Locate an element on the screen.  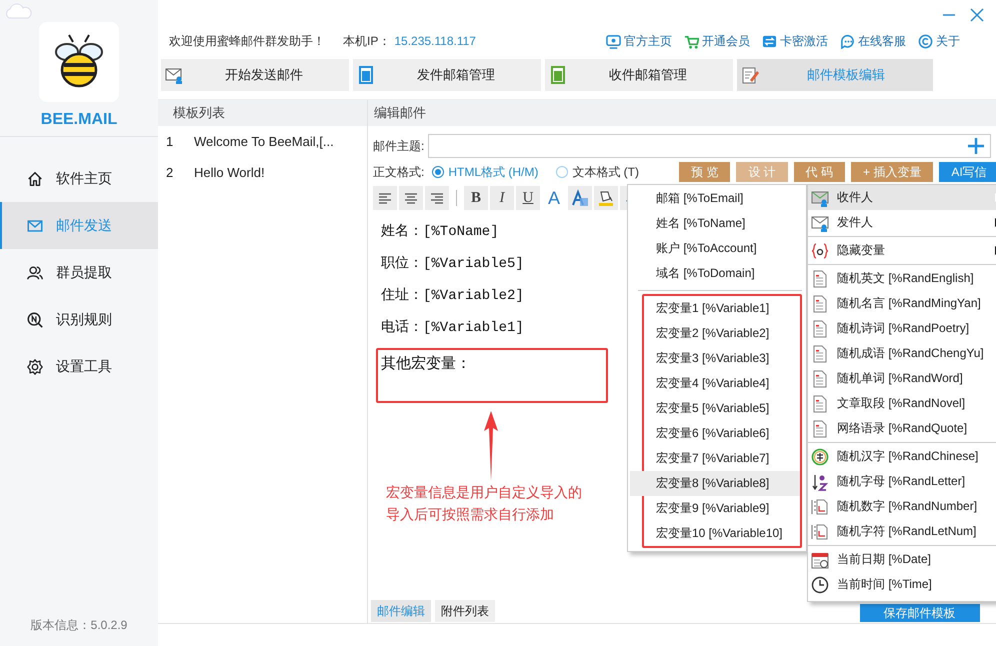
nav-item: 设置工具 is located at coordinates (79, 366).